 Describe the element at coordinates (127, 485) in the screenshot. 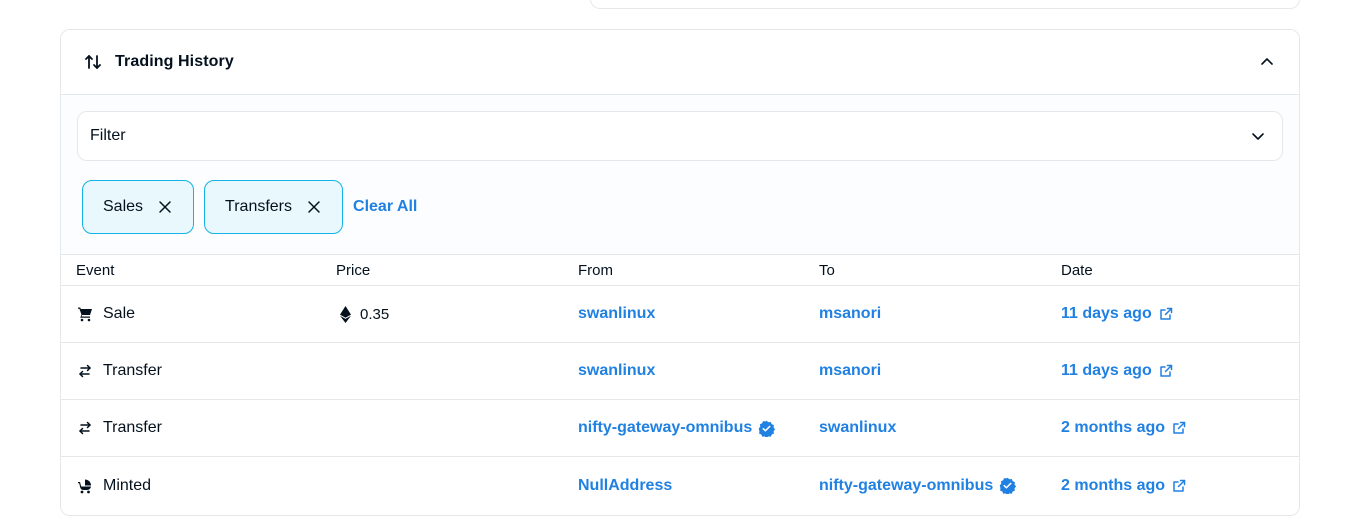

I see `event-label: Minted` at that location.